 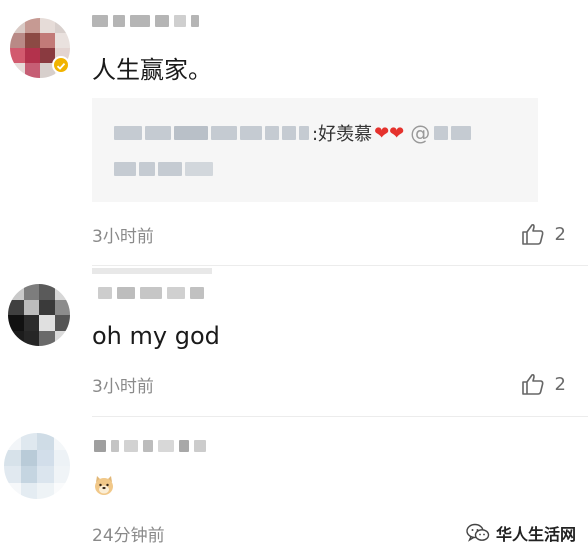 I want to click on comment-text: oh my god, so click(x=156, y=336).